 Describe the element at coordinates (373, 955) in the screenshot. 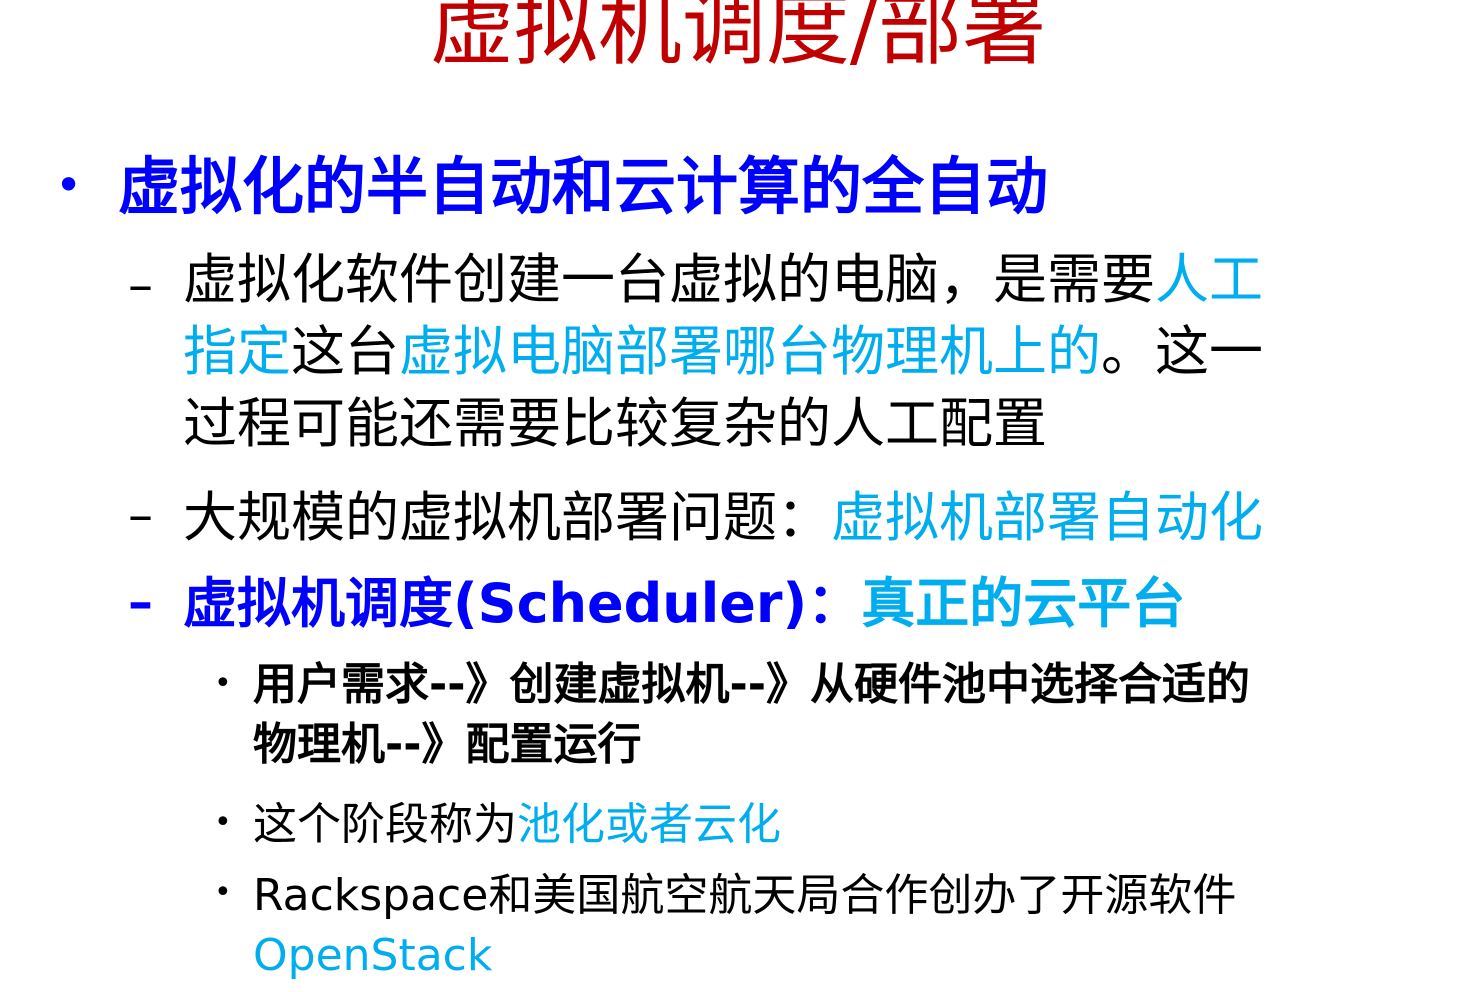

I see `highlight-text: OpenStack` at that location.